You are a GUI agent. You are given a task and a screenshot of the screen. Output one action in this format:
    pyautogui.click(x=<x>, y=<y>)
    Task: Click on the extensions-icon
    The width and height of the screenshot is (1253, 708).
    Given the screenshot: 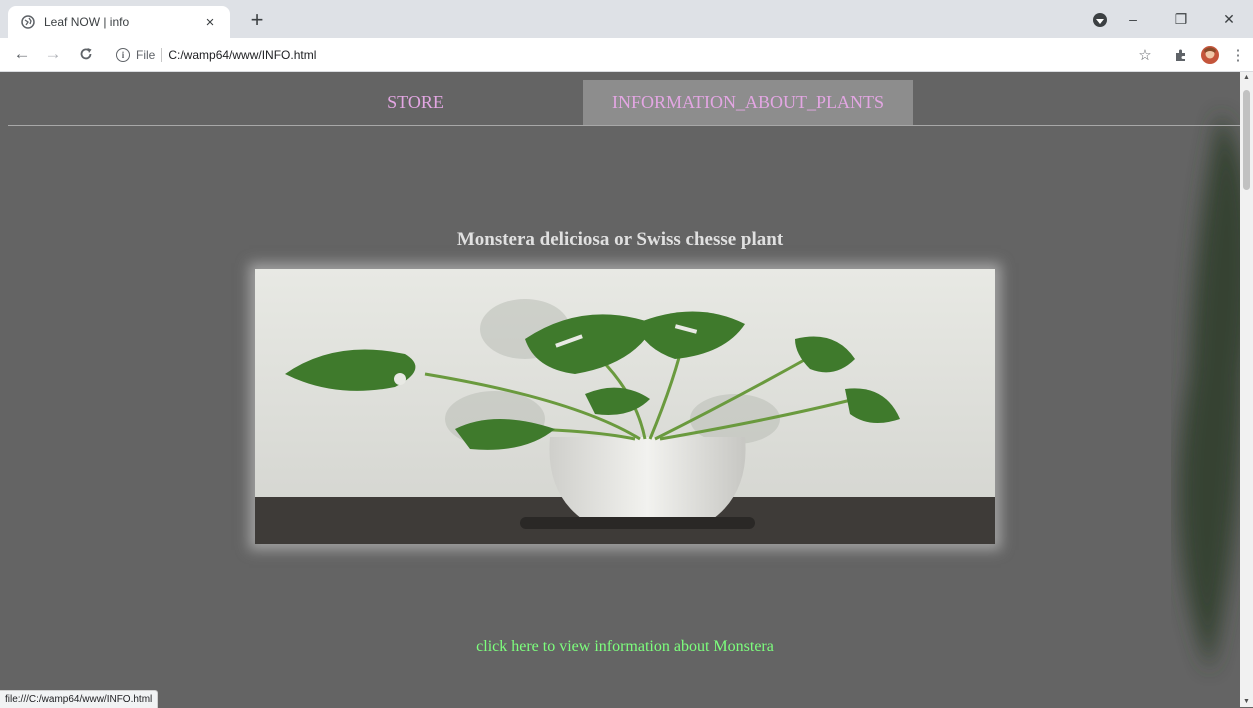 What is the action you would take?
    pyautogui.click(x=1181, y=55)
    